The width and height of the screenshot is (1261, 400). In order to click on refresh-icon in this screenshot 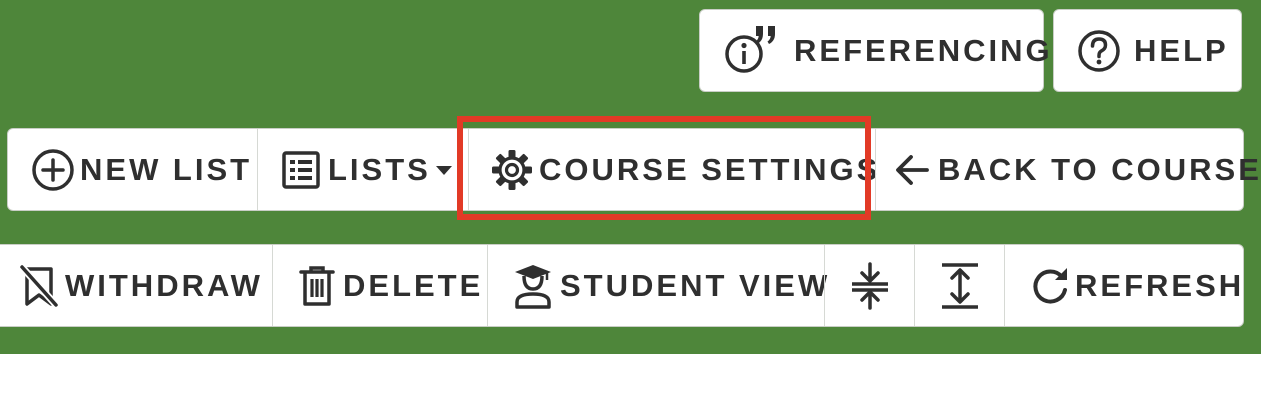, I will do `click(1050, 286)`.